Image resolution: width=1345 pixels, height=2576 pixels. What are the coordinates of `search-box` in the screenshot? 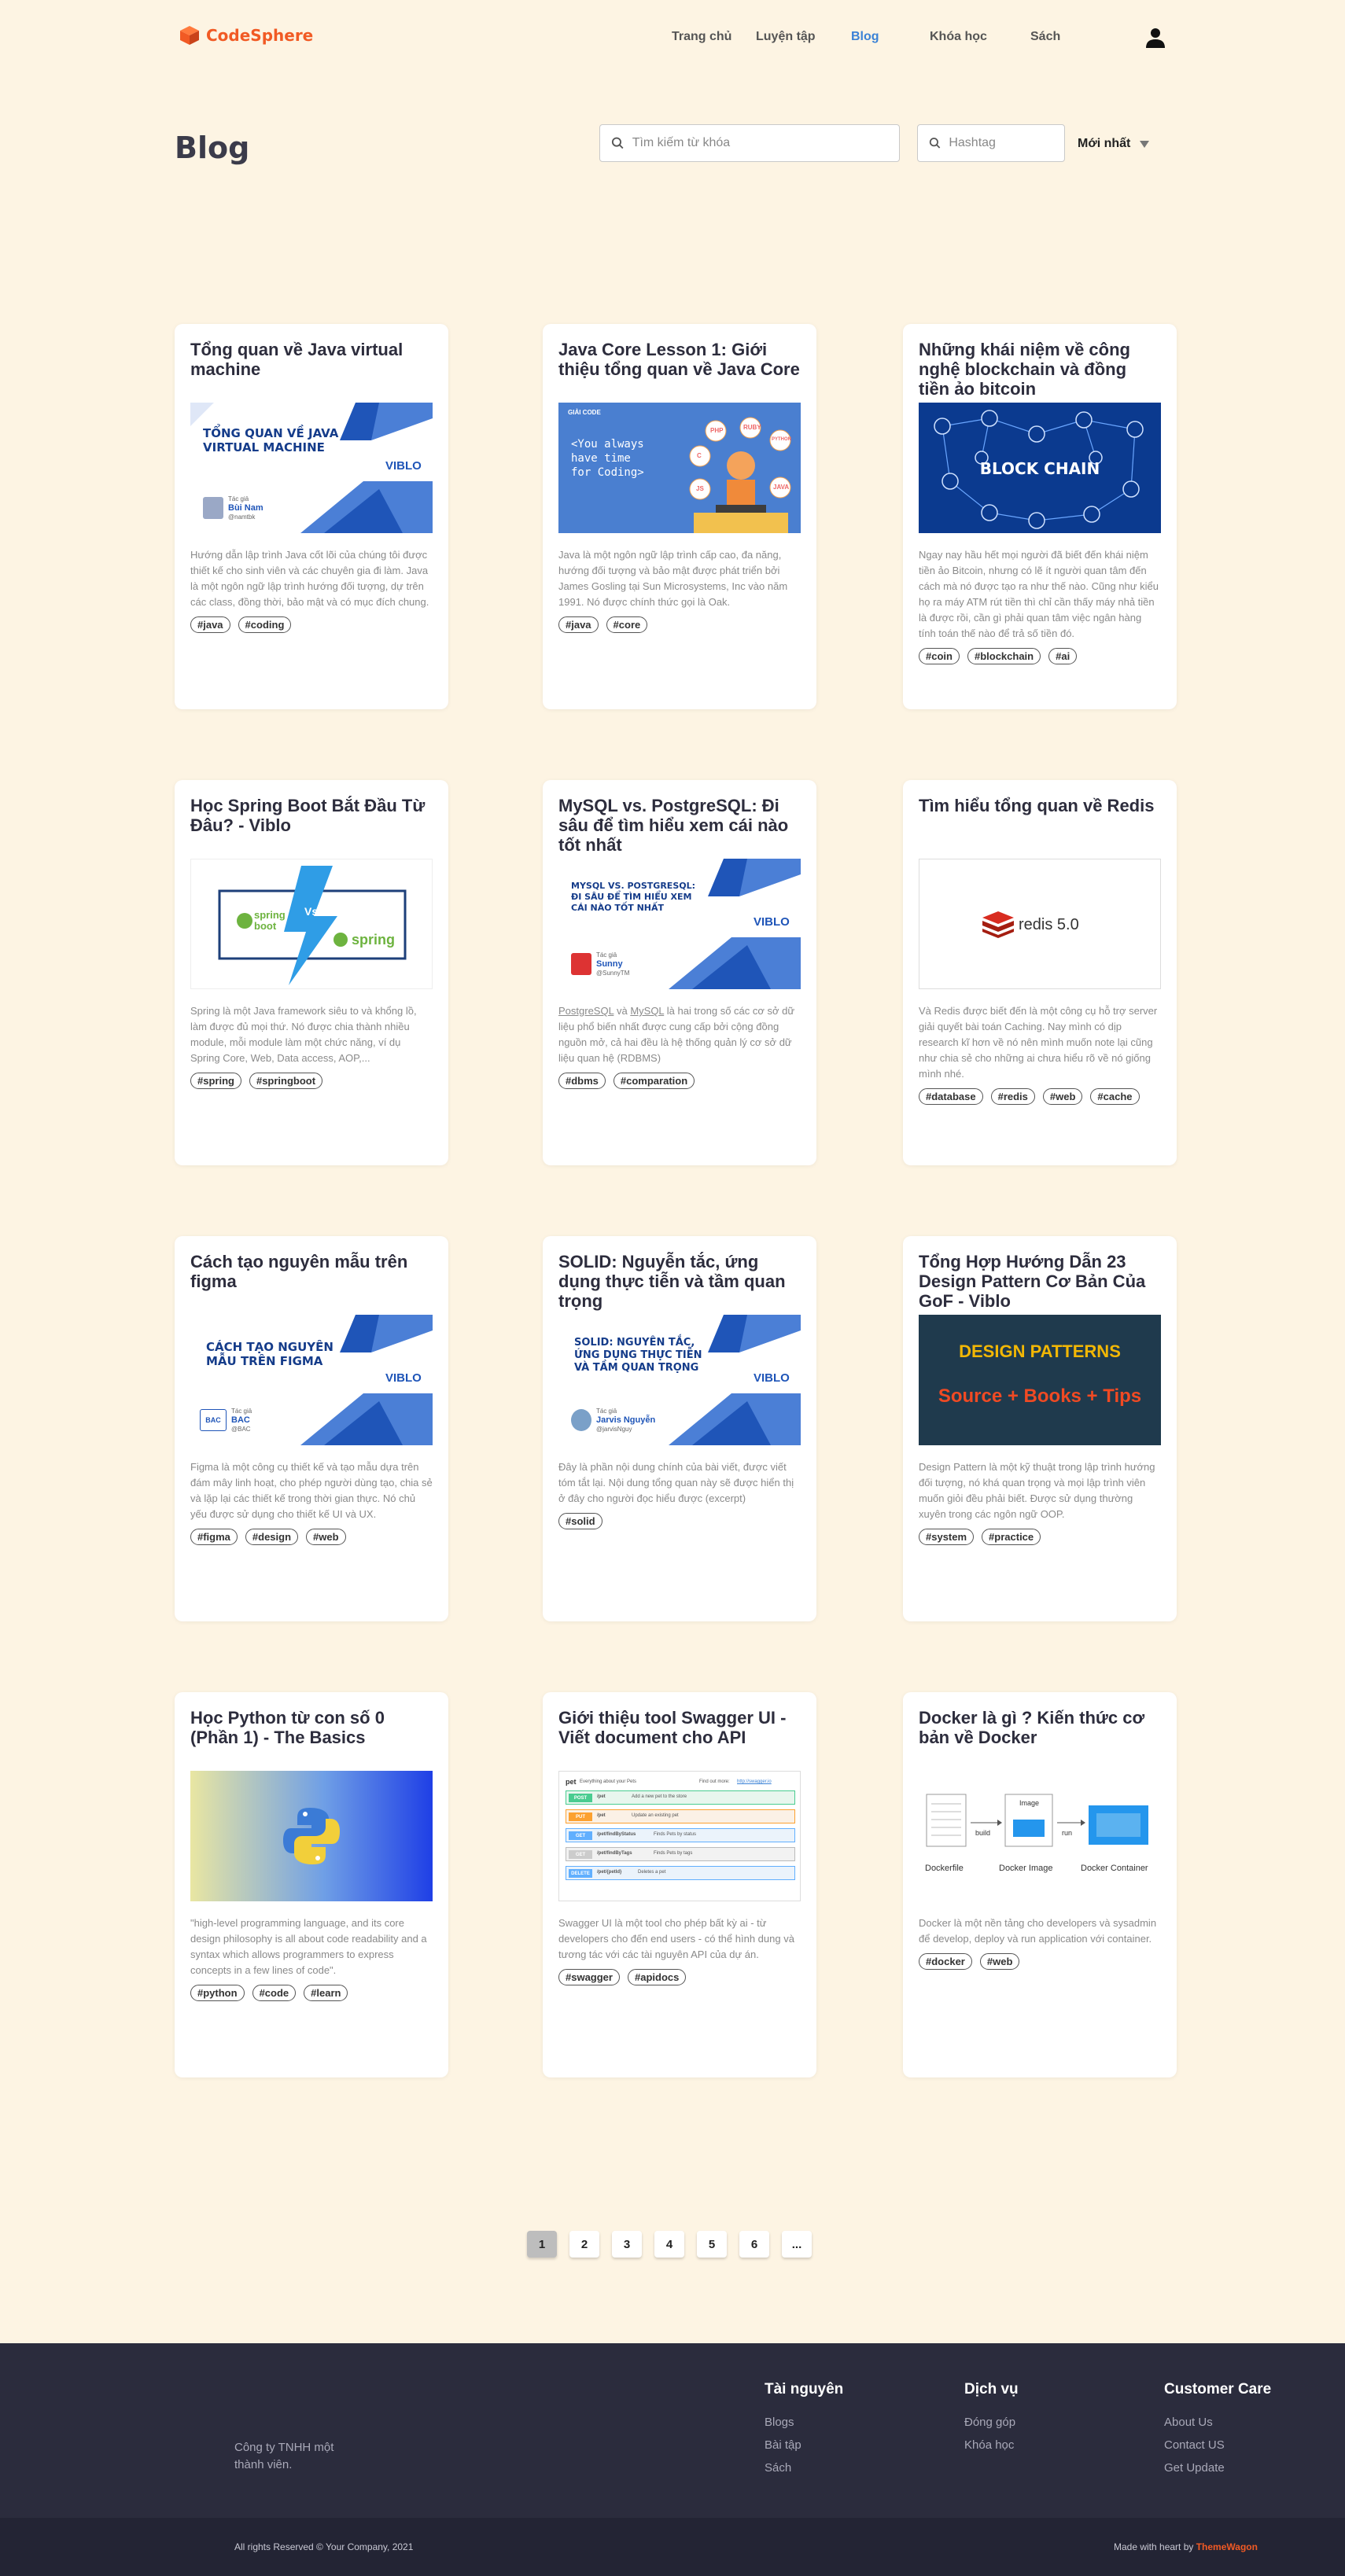 It's located at (749, 143).